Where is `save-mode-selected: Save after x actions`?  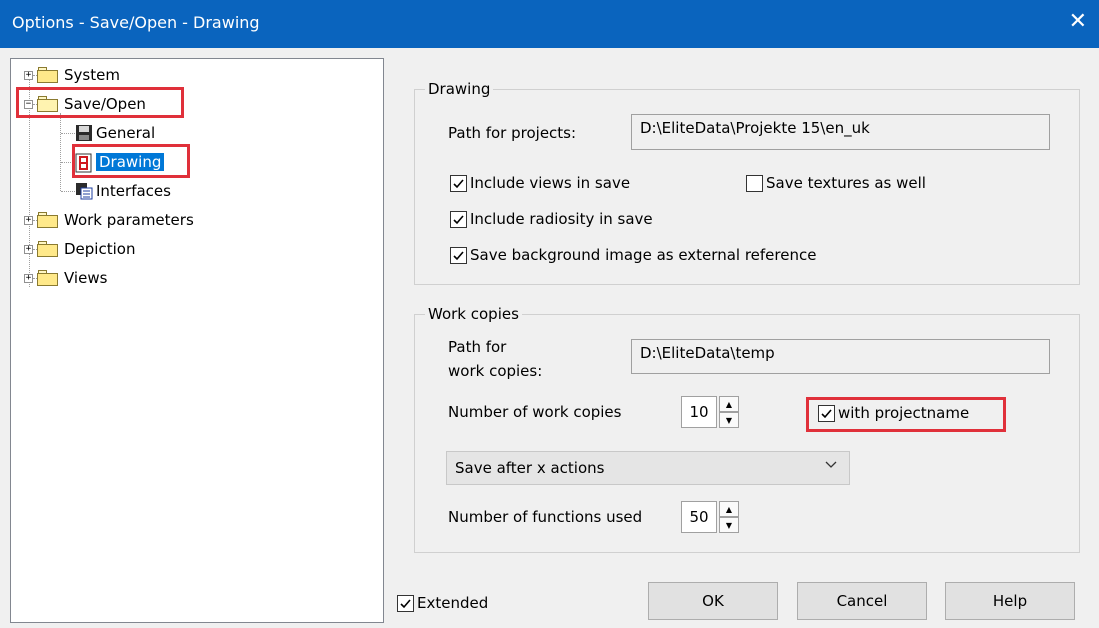
save-mode-selected: Save after x actions is located at coordinates (530, 468).